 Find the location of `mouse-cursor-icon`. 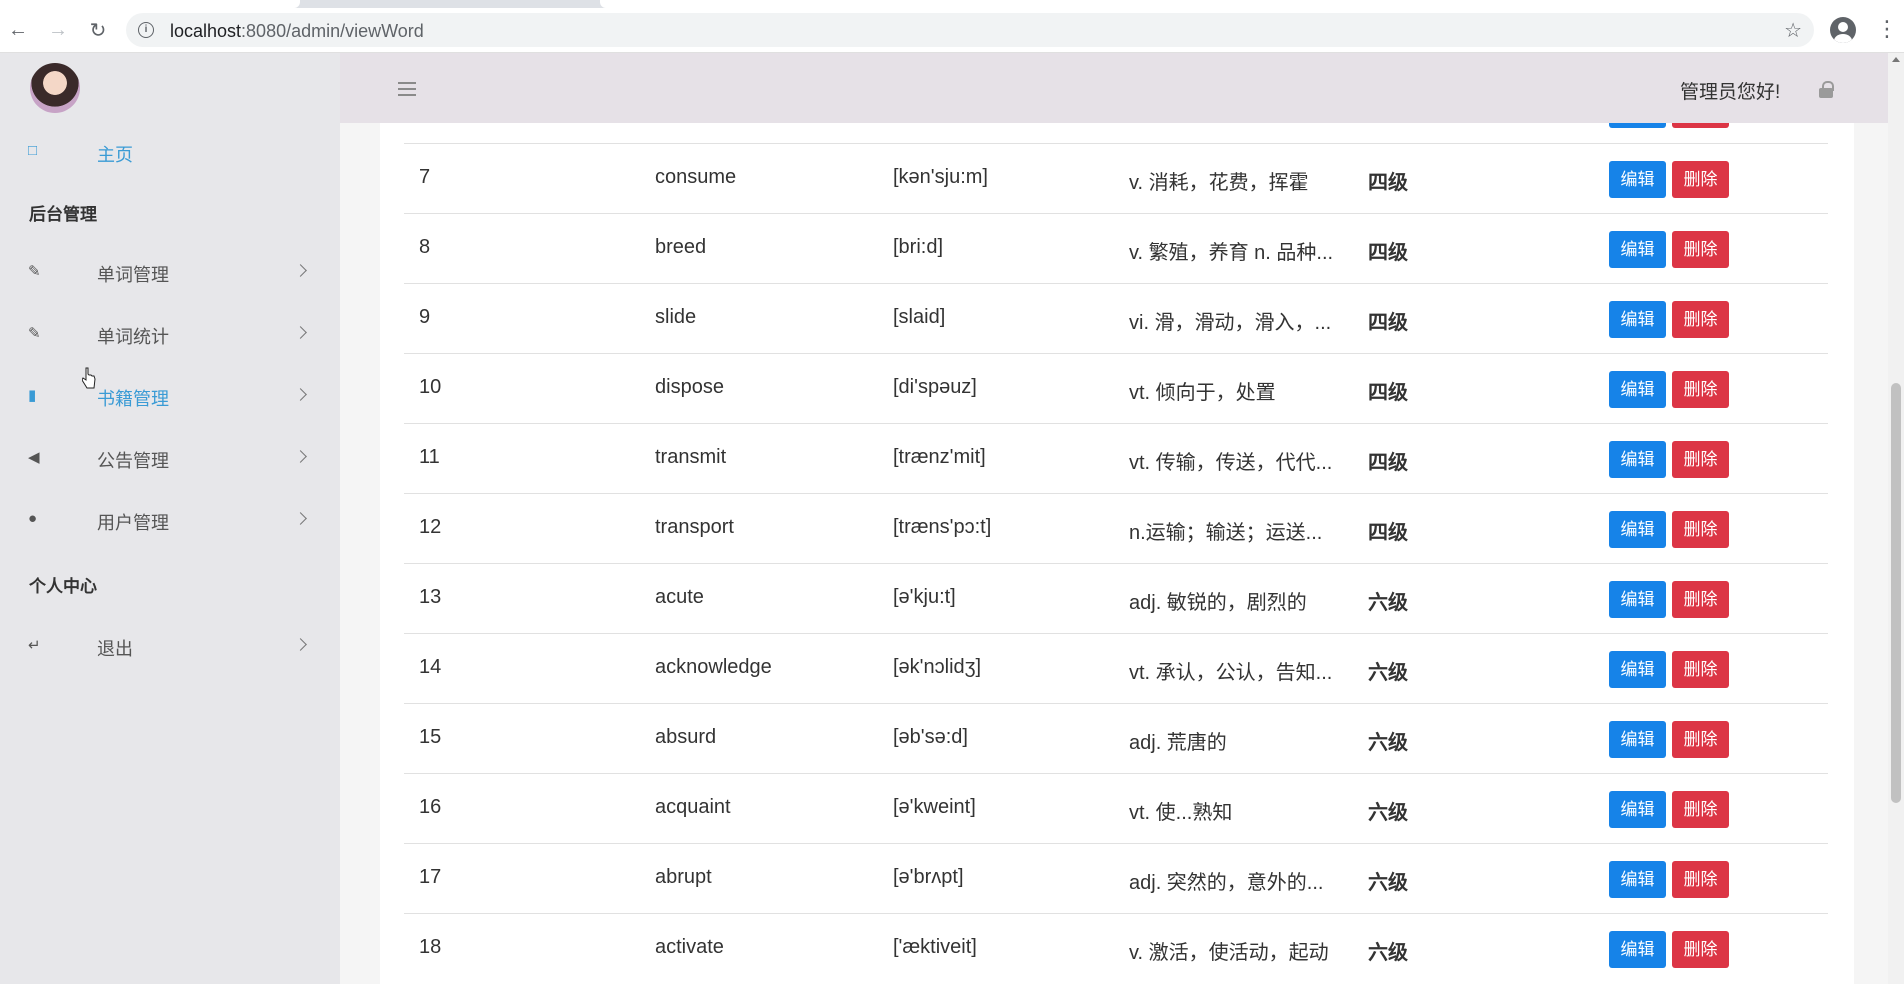

mouse-cursor-icon is located at coordinates (89, 378).